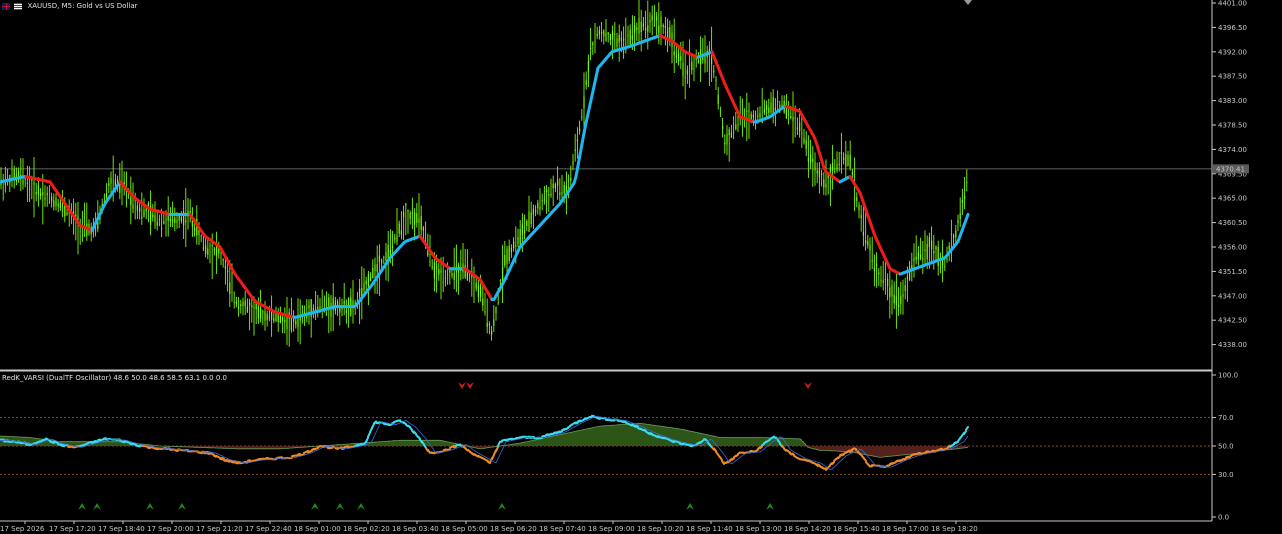 Image resolution: width=1282 pixels, height=534 pixels. I want to click on osc-fill-group, so click(484, 440).